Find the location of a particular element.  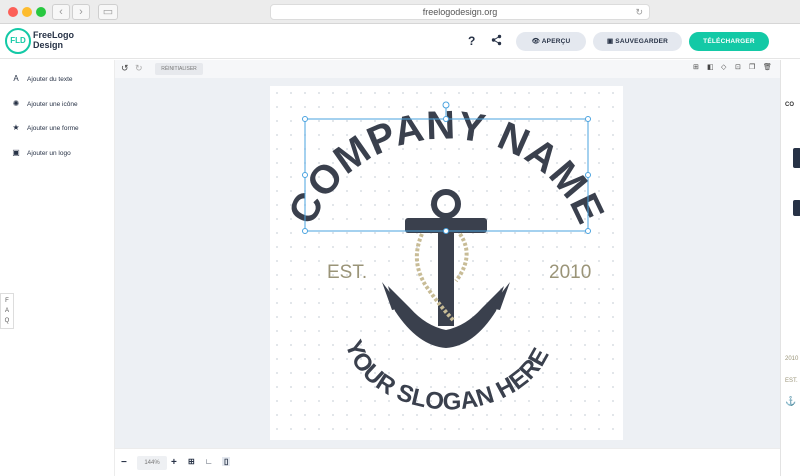

save-button: ▣ SAUVEGARDER is located at coordinates (637, 41).